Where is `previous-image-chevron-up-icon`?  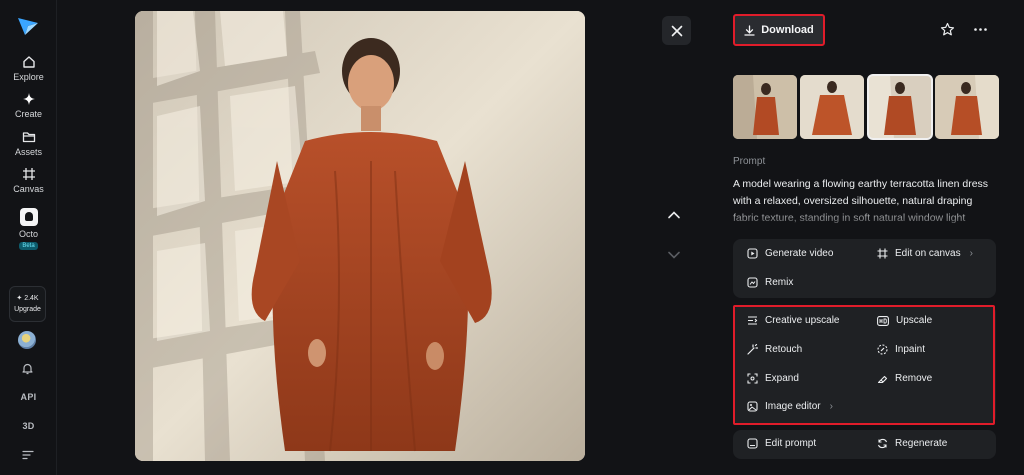
previous-image-chevron-up-icon is located at coordinates (674, 215).